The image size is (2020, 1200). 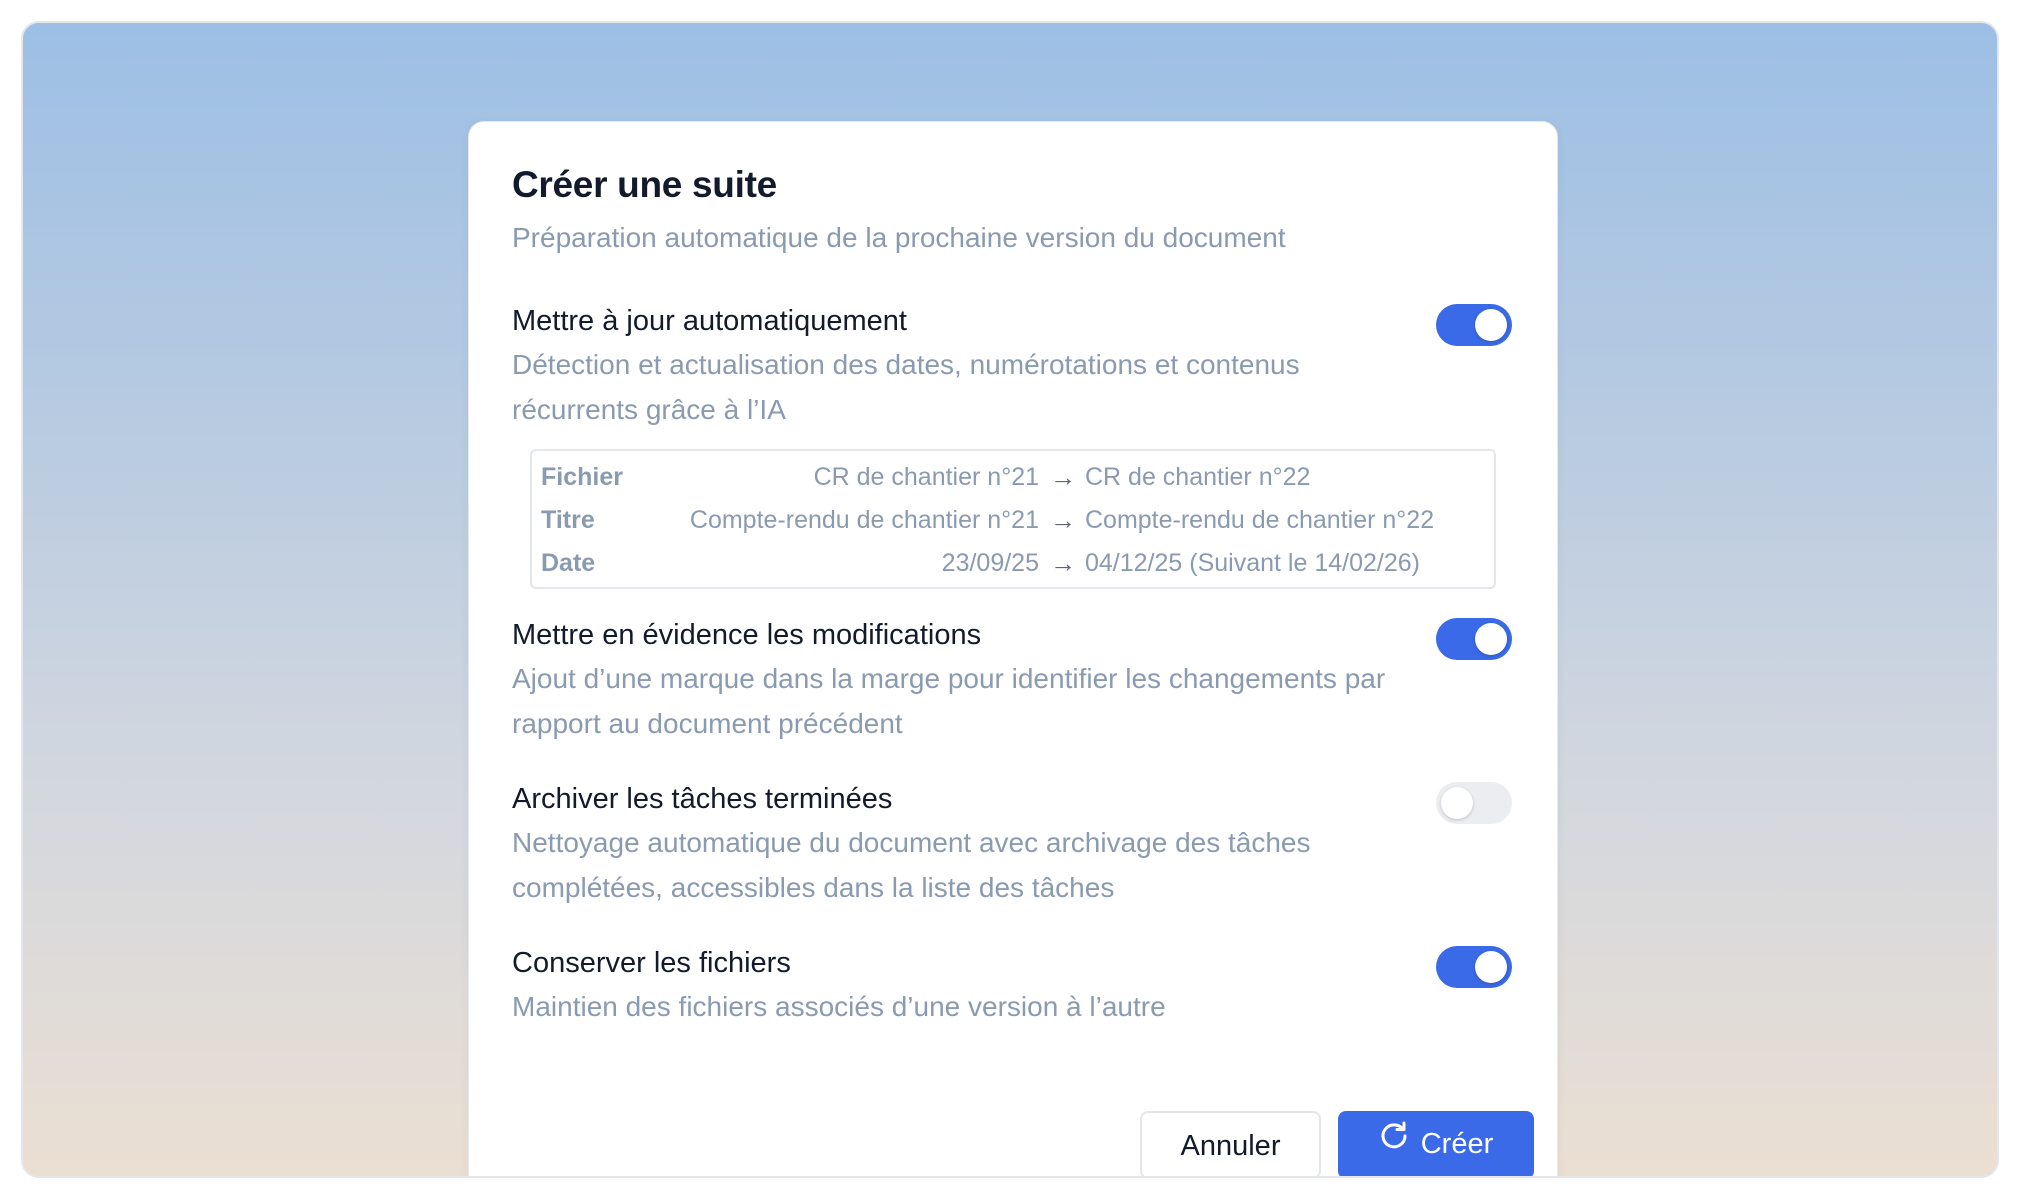 What do you see at coordinates (990, 563) in the screenshot?
I see `preview-old-value: 23/09/25` at bounding box center [990, 563].